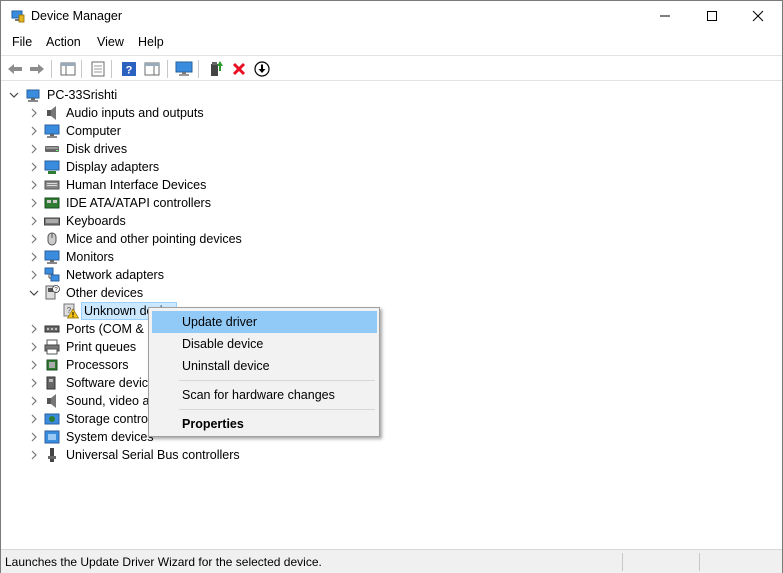  Describe the element at coordinates (97, 149) in the screenshot. I see `tree-item-label: Disk drives` at that location.